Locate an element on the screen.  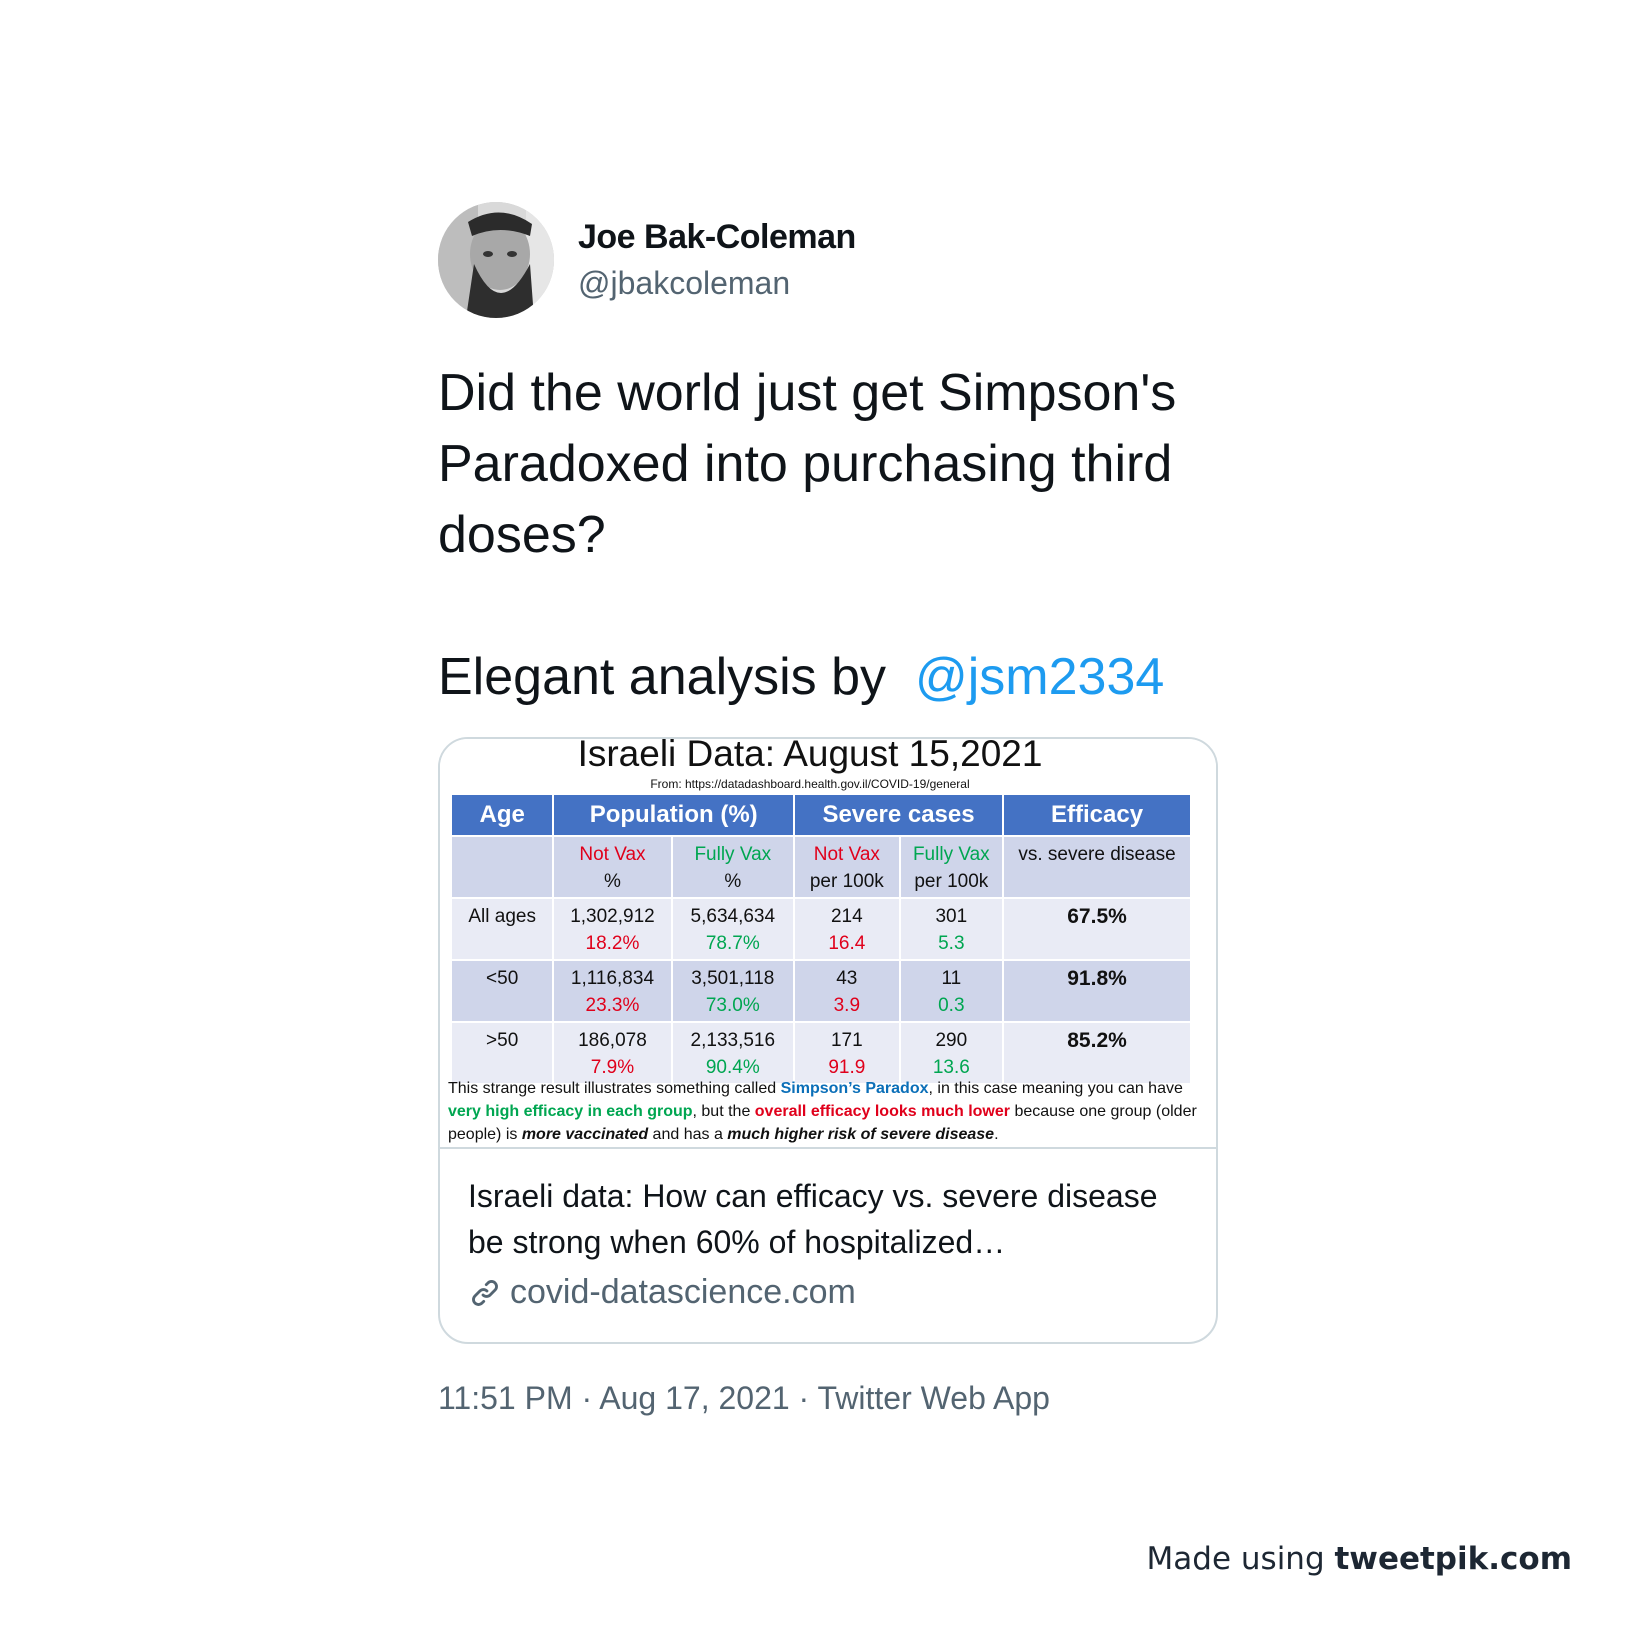
count: 290 is located at coordinates (951, 1040).